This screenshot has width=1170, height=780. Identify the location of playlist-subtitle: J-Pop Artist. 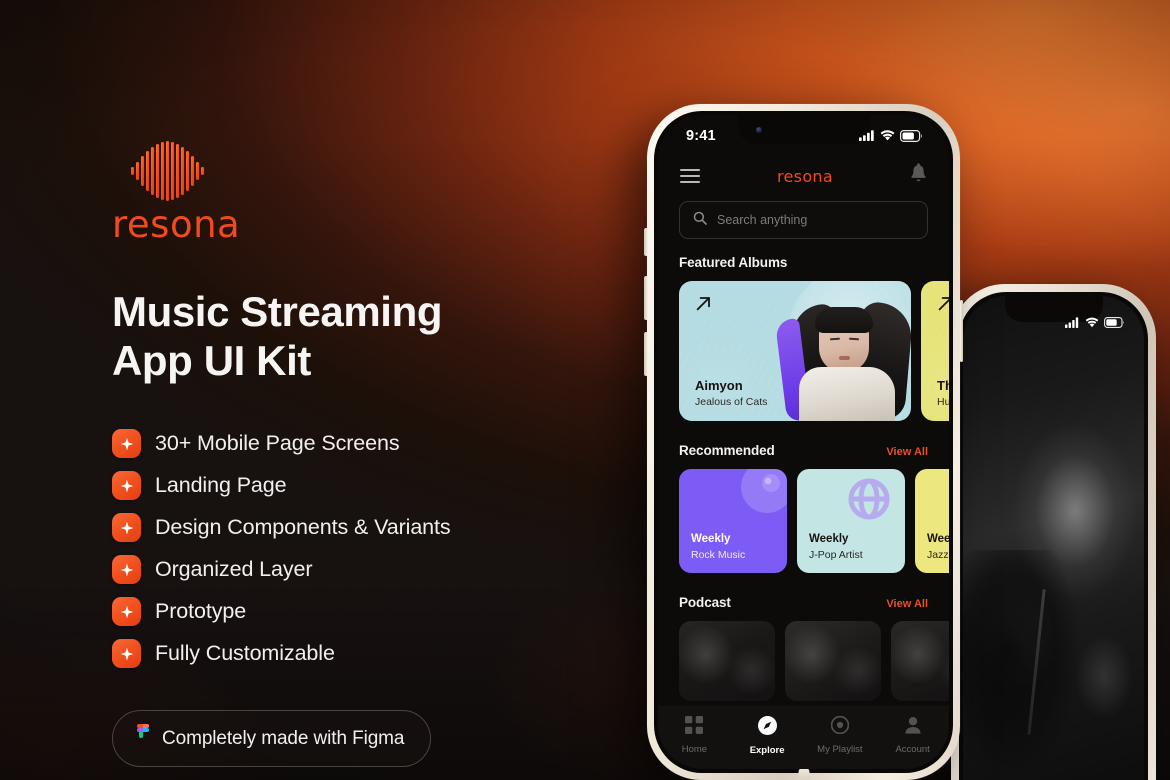
(836, 555).